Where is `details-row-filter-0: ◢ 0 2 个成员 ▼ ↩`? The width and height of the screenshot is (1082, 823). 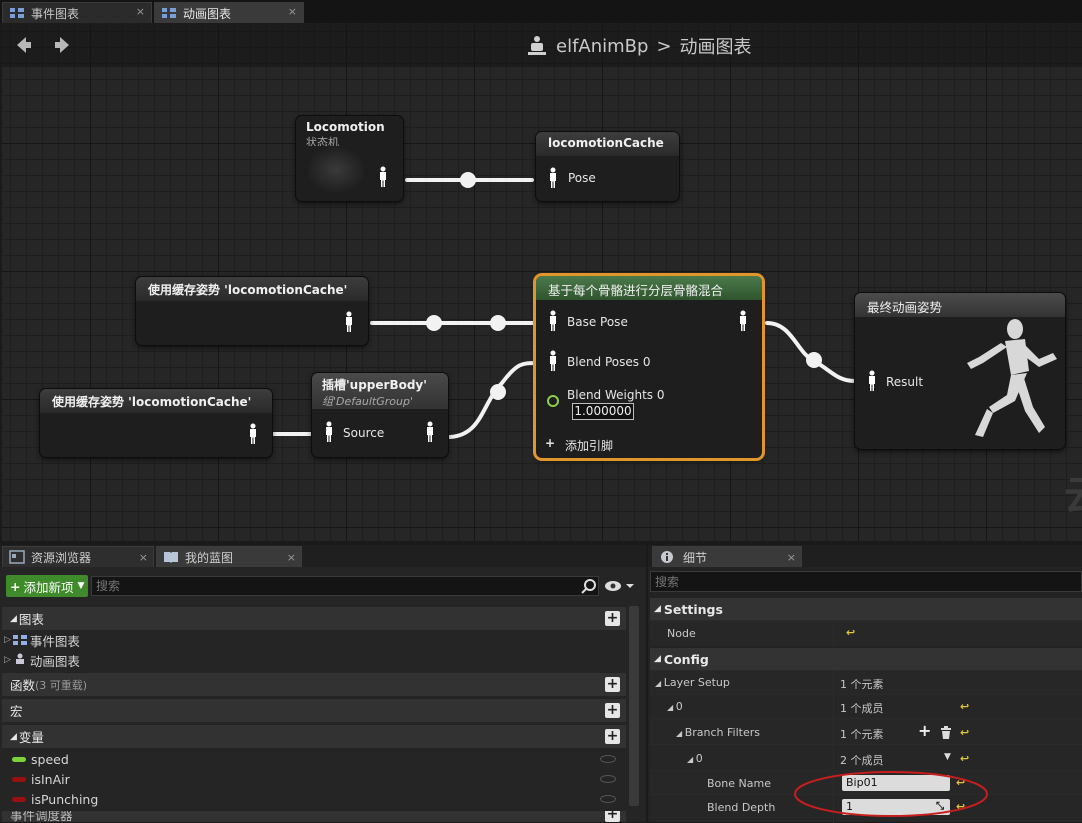 details-row-filter-0: ◢ 0 2 个成员 ▼ ↩ is located at coordinates (866, 757).